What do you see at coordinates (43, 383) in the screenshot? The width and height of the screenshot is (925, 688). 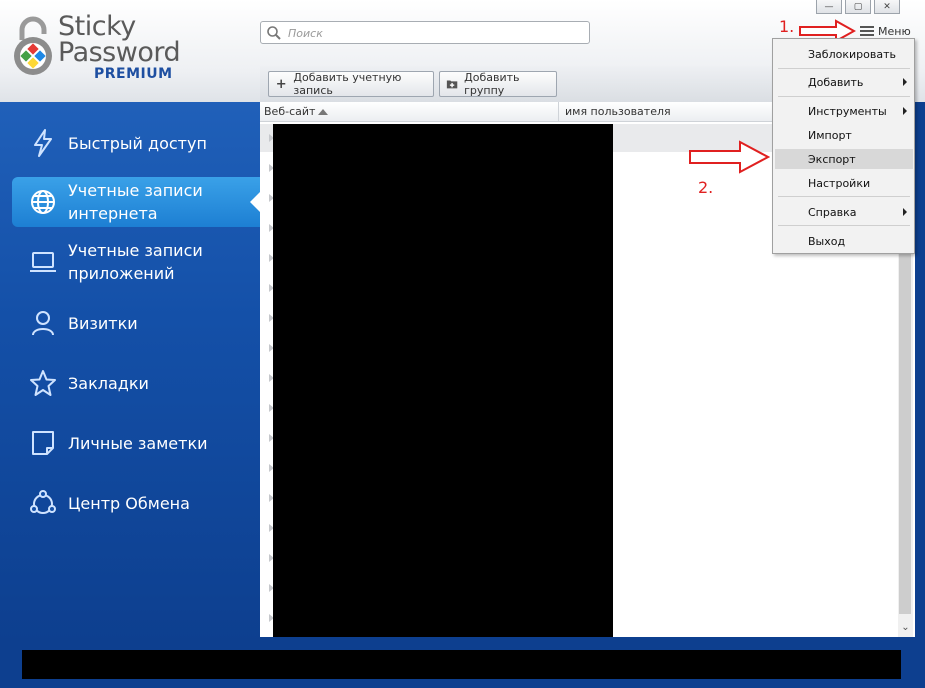 I see `star-icon` at bounding box center [43, 383].